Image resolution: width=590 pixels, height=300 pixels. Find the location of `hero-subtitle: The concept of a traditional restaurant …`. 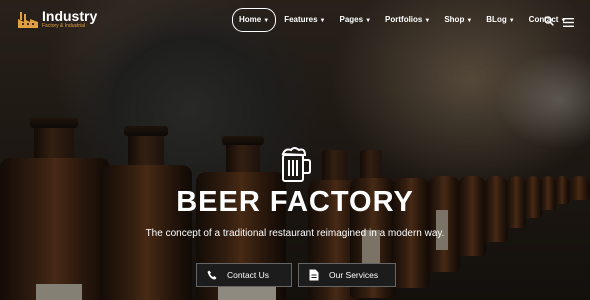

hero-subtitle: The concept of a traditional restaurant … is located at coordinates (295, 233).